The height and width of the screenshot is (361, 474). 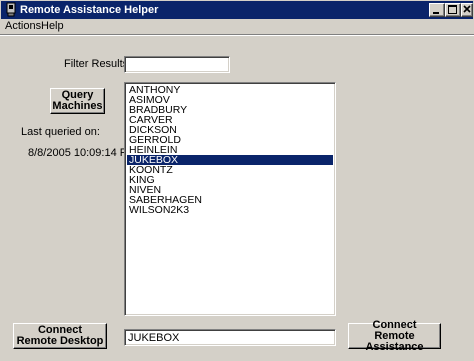 I want to click on menu-actions: Actions, so click(x=23, y=26).